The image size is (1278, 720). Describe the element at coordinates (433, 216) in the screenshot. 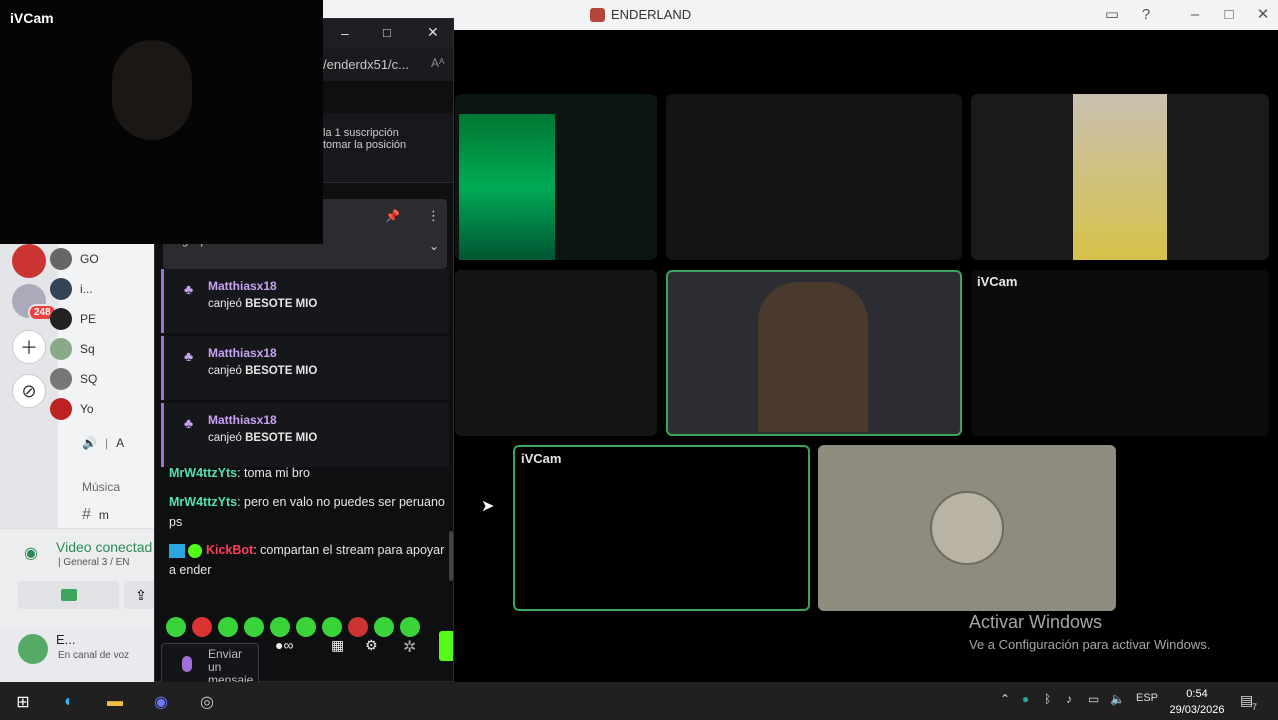

I see `more-options-icon: ⋮` at that location.